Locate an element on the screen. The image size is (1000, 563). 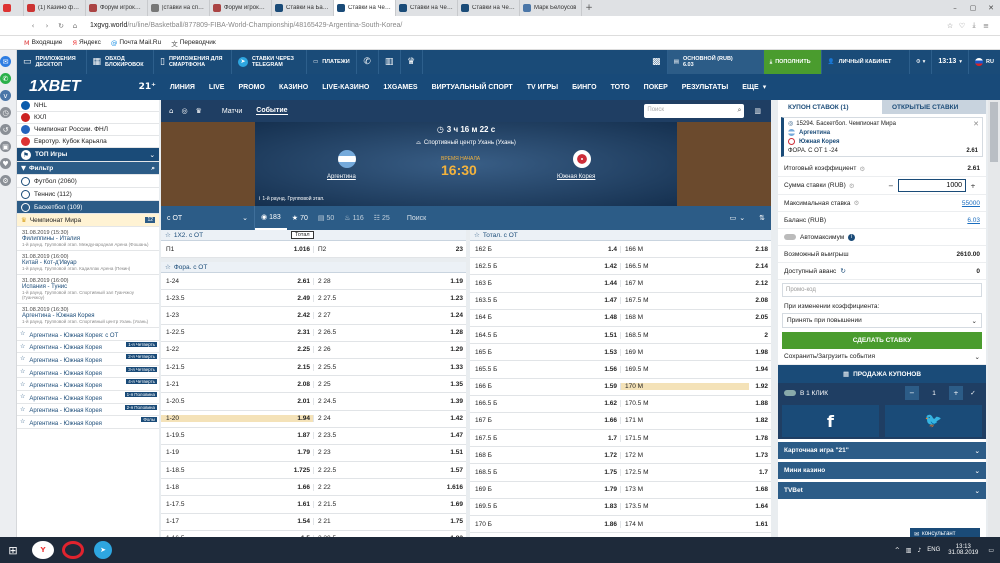
odds-value: 1.78 is located at coordinates (760, 438).